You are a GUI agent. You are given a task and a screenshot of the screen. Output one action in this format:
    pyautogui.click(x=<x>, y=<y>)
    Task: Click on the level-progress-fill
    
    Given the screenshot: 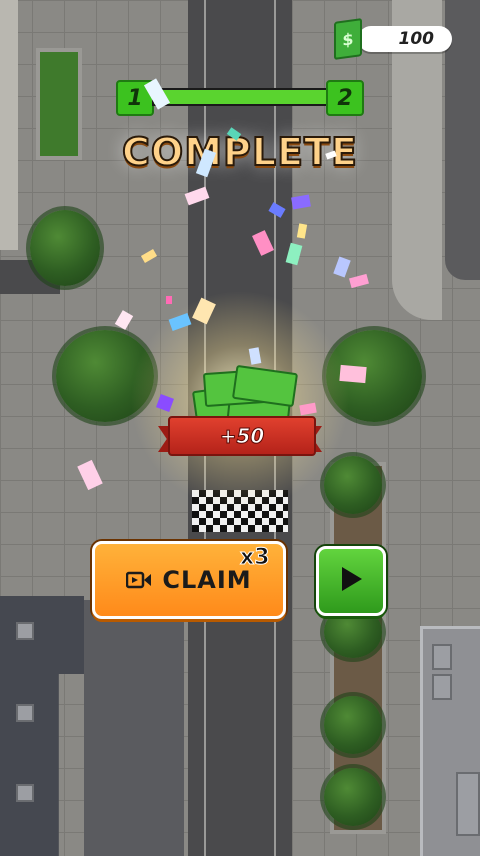 What is the action you would take?
    pyautogui.click(x=240, y=97)
    